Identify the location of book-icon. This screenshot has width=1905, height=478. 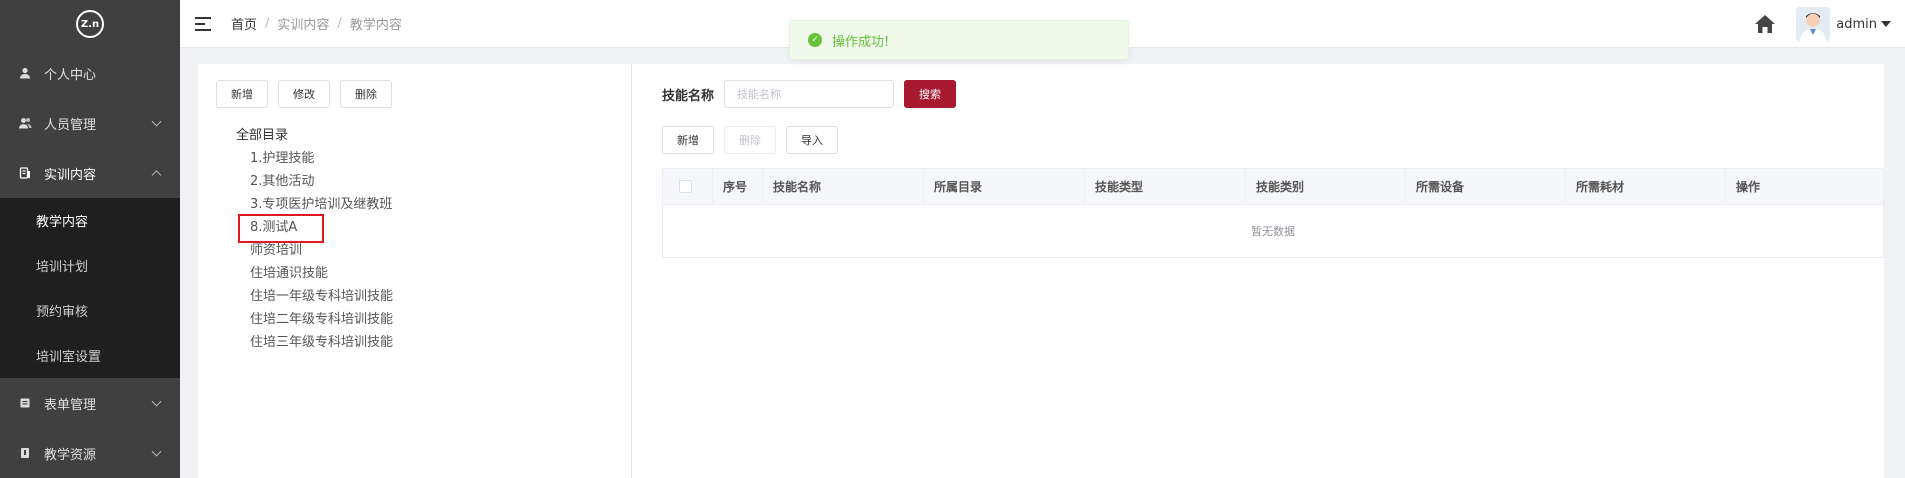
(25, 173).